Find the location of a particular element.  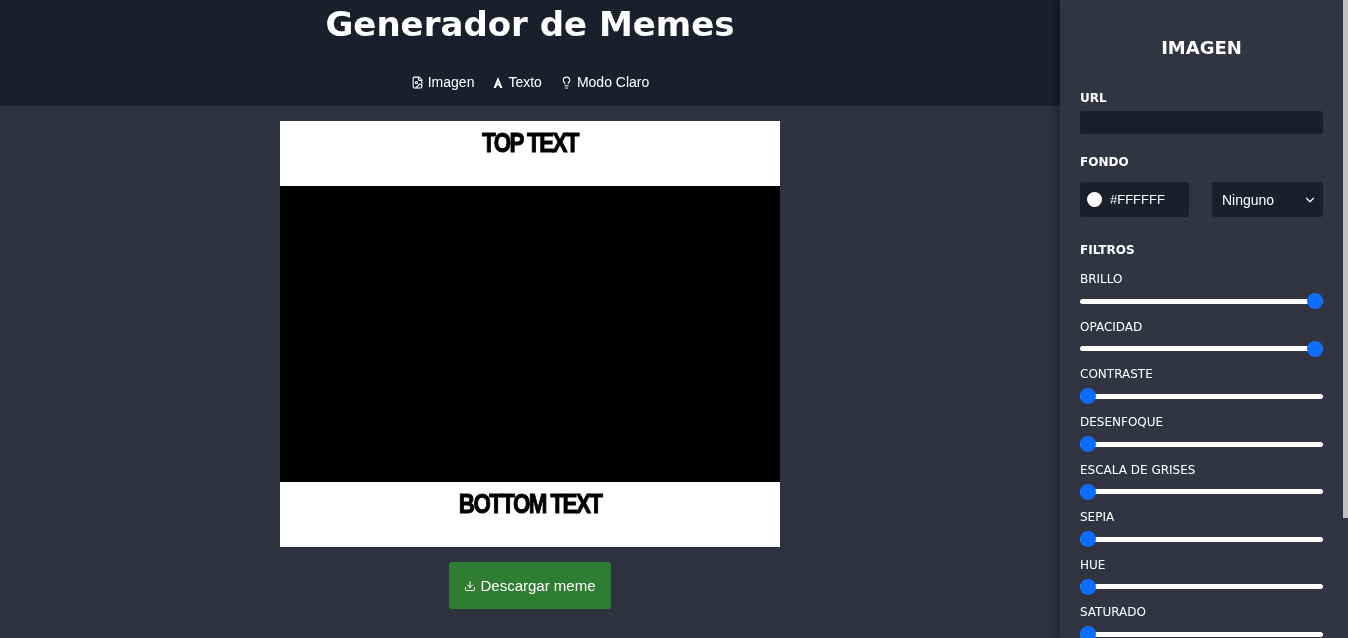

top-text: TOP TEXT is located at coordinates (530, 143).